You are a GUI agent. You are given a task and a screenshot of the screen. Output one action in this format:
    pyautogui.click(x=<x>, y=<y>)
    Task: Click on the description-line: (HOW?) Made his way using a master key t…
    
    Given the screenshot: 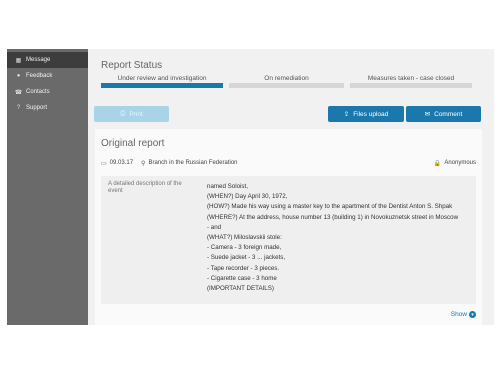 What is the action you would take?
    pyautogui.click(x=330, y=207)
    